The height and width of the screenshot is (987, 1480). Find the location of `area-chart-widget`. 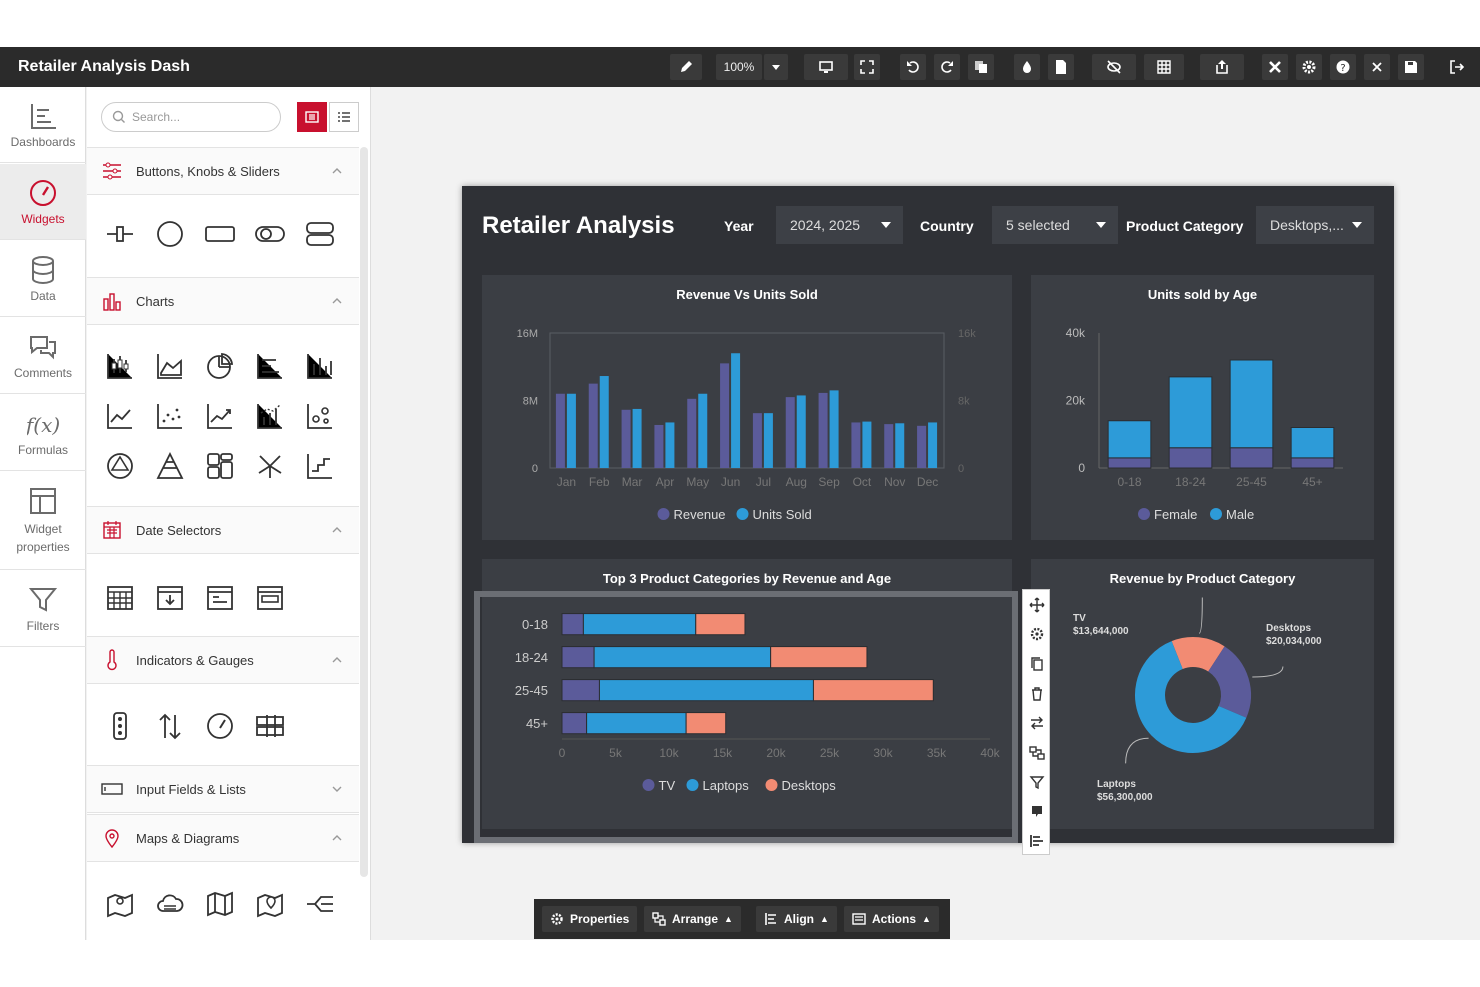

area-chart-widget is located at coordinates (170, 366).